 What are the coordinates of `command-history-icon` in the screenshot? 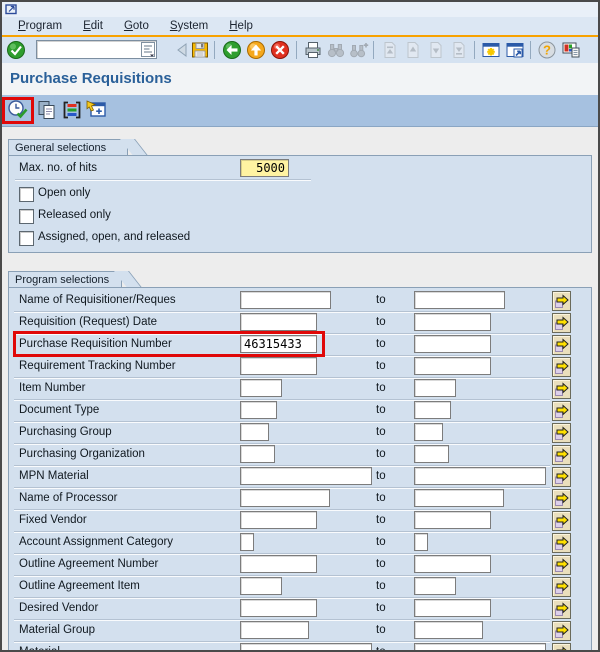 It's located at (148, 52).